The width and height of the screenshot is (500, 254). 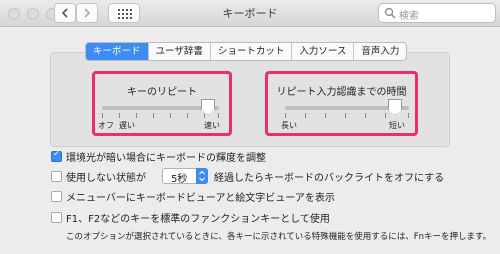 What do you see at coordinates (14, 14) in the screenshot?
I see `close-window-button` at bounding box center [14, 14].